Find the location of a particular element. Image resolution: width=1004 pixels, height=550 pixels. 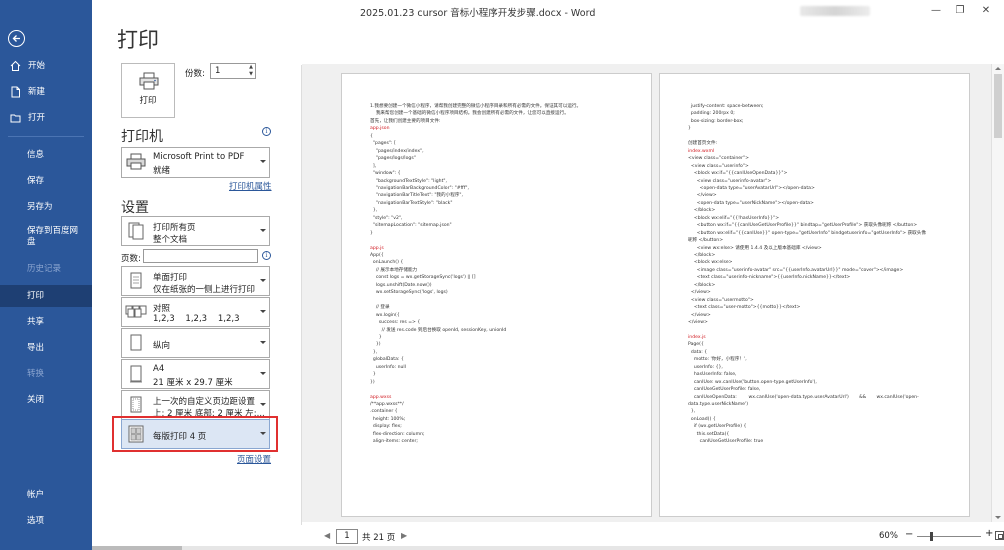

setting-line2: 整个文档 is located at coordinates (170, 240).